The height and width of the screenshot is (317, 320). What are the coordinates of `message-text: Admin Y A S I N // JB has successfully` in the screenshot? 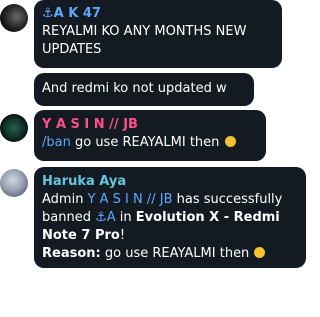 It's located at (162, 199).